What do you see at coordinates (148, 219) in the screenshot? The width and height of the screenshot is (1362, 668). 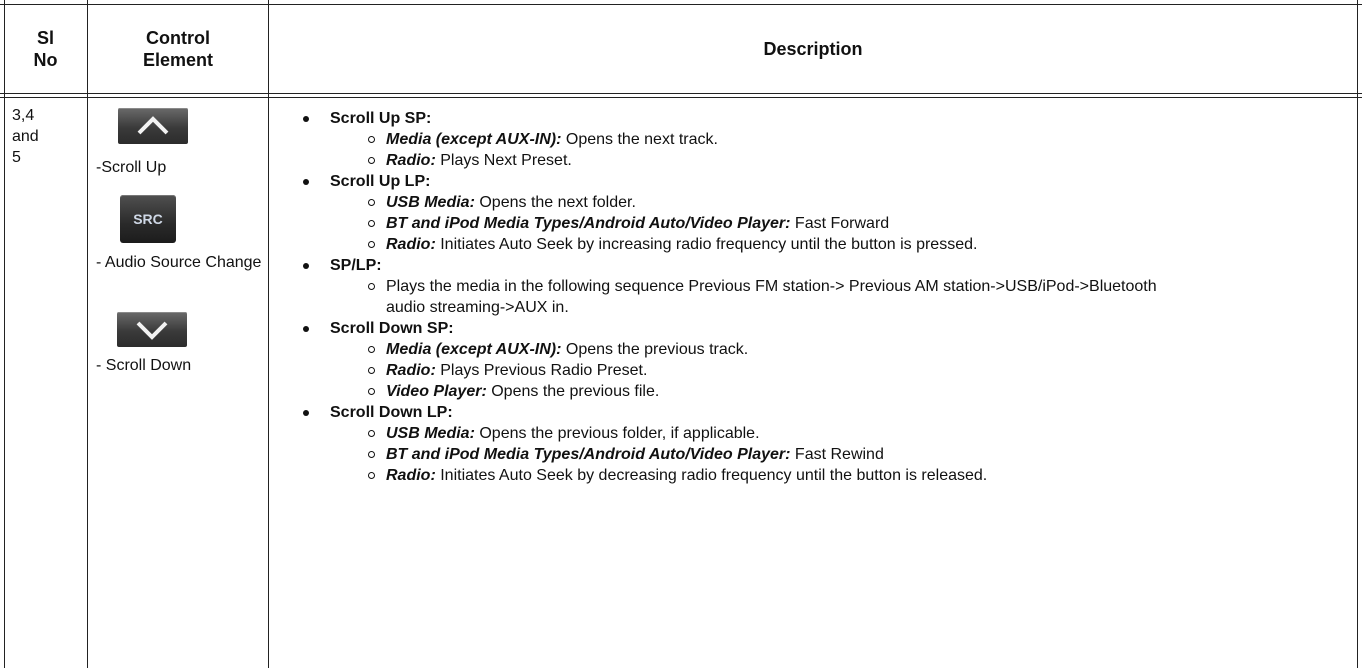 I see `src-button-icon: SRC` at bounding box center [148, 219].